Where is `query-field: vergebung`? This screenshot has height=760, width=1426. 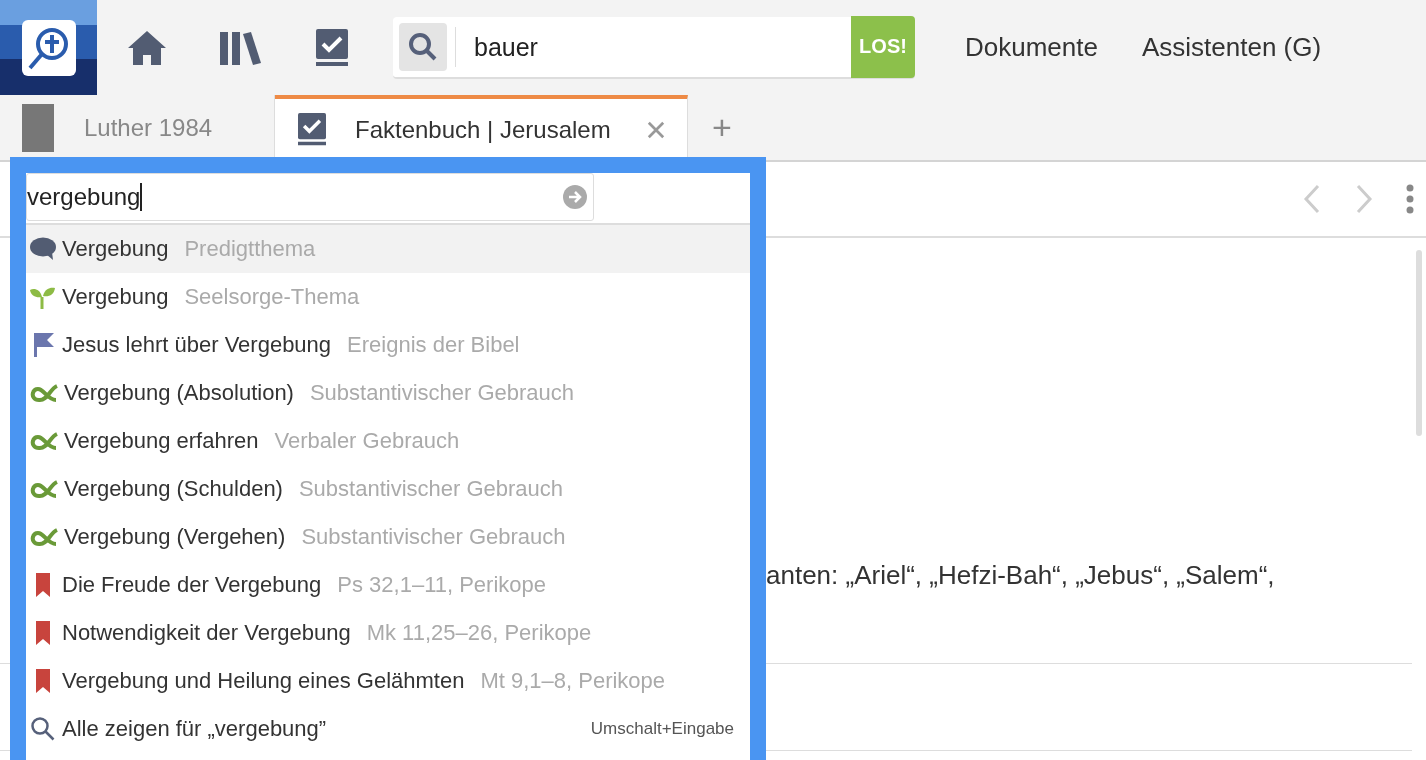 query-field: vergebung is located at coordinates (310, 197).